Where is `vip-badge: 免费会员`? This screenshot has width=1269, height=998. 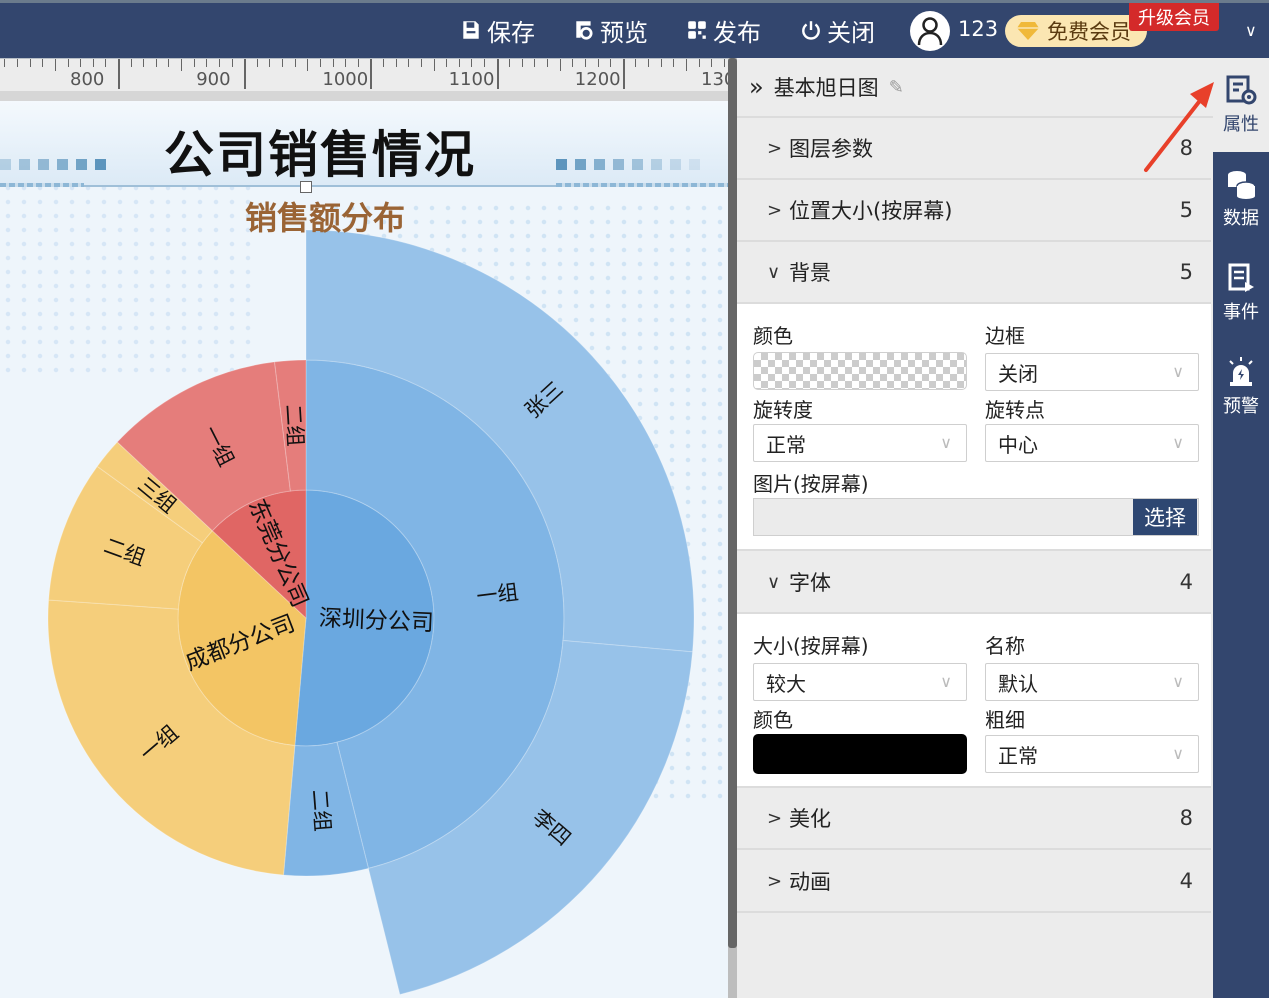 vip-badge: 免费会员 is located at coordinates (1076, 31).